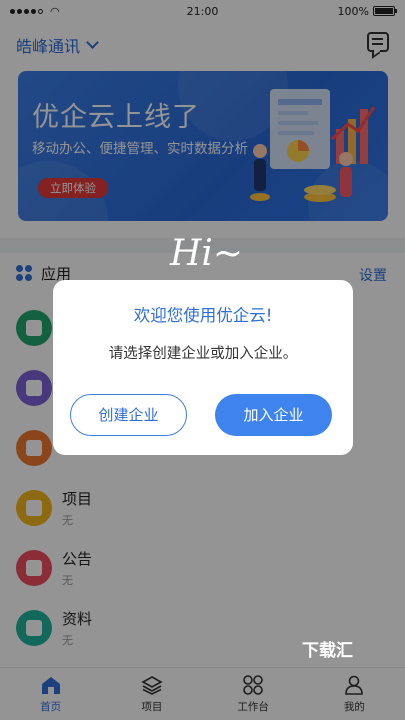 The height and width of the screenshot is (720, 405). What do you see at coordinates (128, 415) in the screenshot?
I see `create-company-button: 创建企业` at bounding box center [128, 415].